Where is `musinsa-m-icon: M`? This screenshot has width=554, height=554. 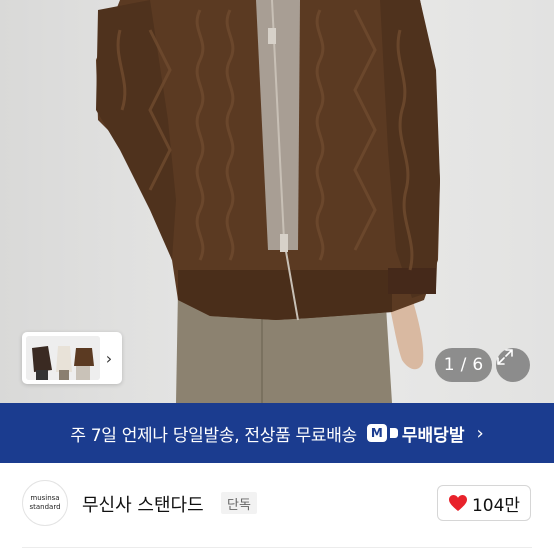 musinsa-m-icon: M is located at coordinates (376, 433).